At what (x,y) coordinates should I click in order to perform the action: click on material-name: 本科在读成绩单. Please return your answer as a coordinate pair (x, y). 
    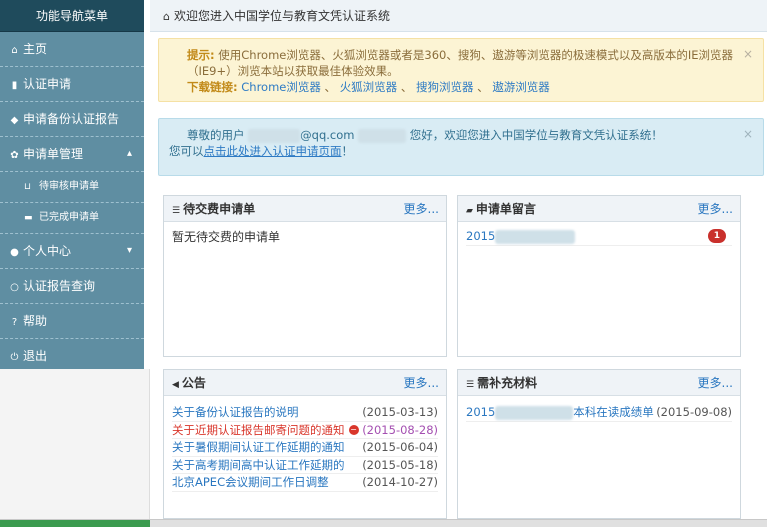
    Looking at the image, I should click on (613, 412).